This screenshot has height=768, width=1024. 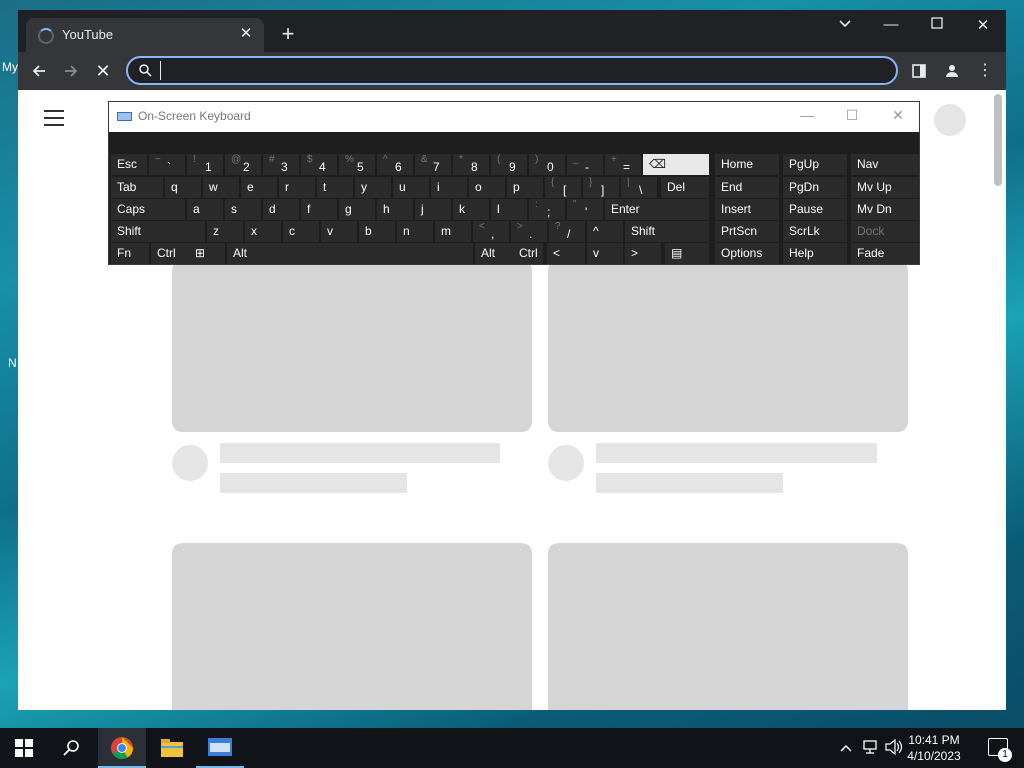 I want to click on key-g: g, so click(x=357, y=209).